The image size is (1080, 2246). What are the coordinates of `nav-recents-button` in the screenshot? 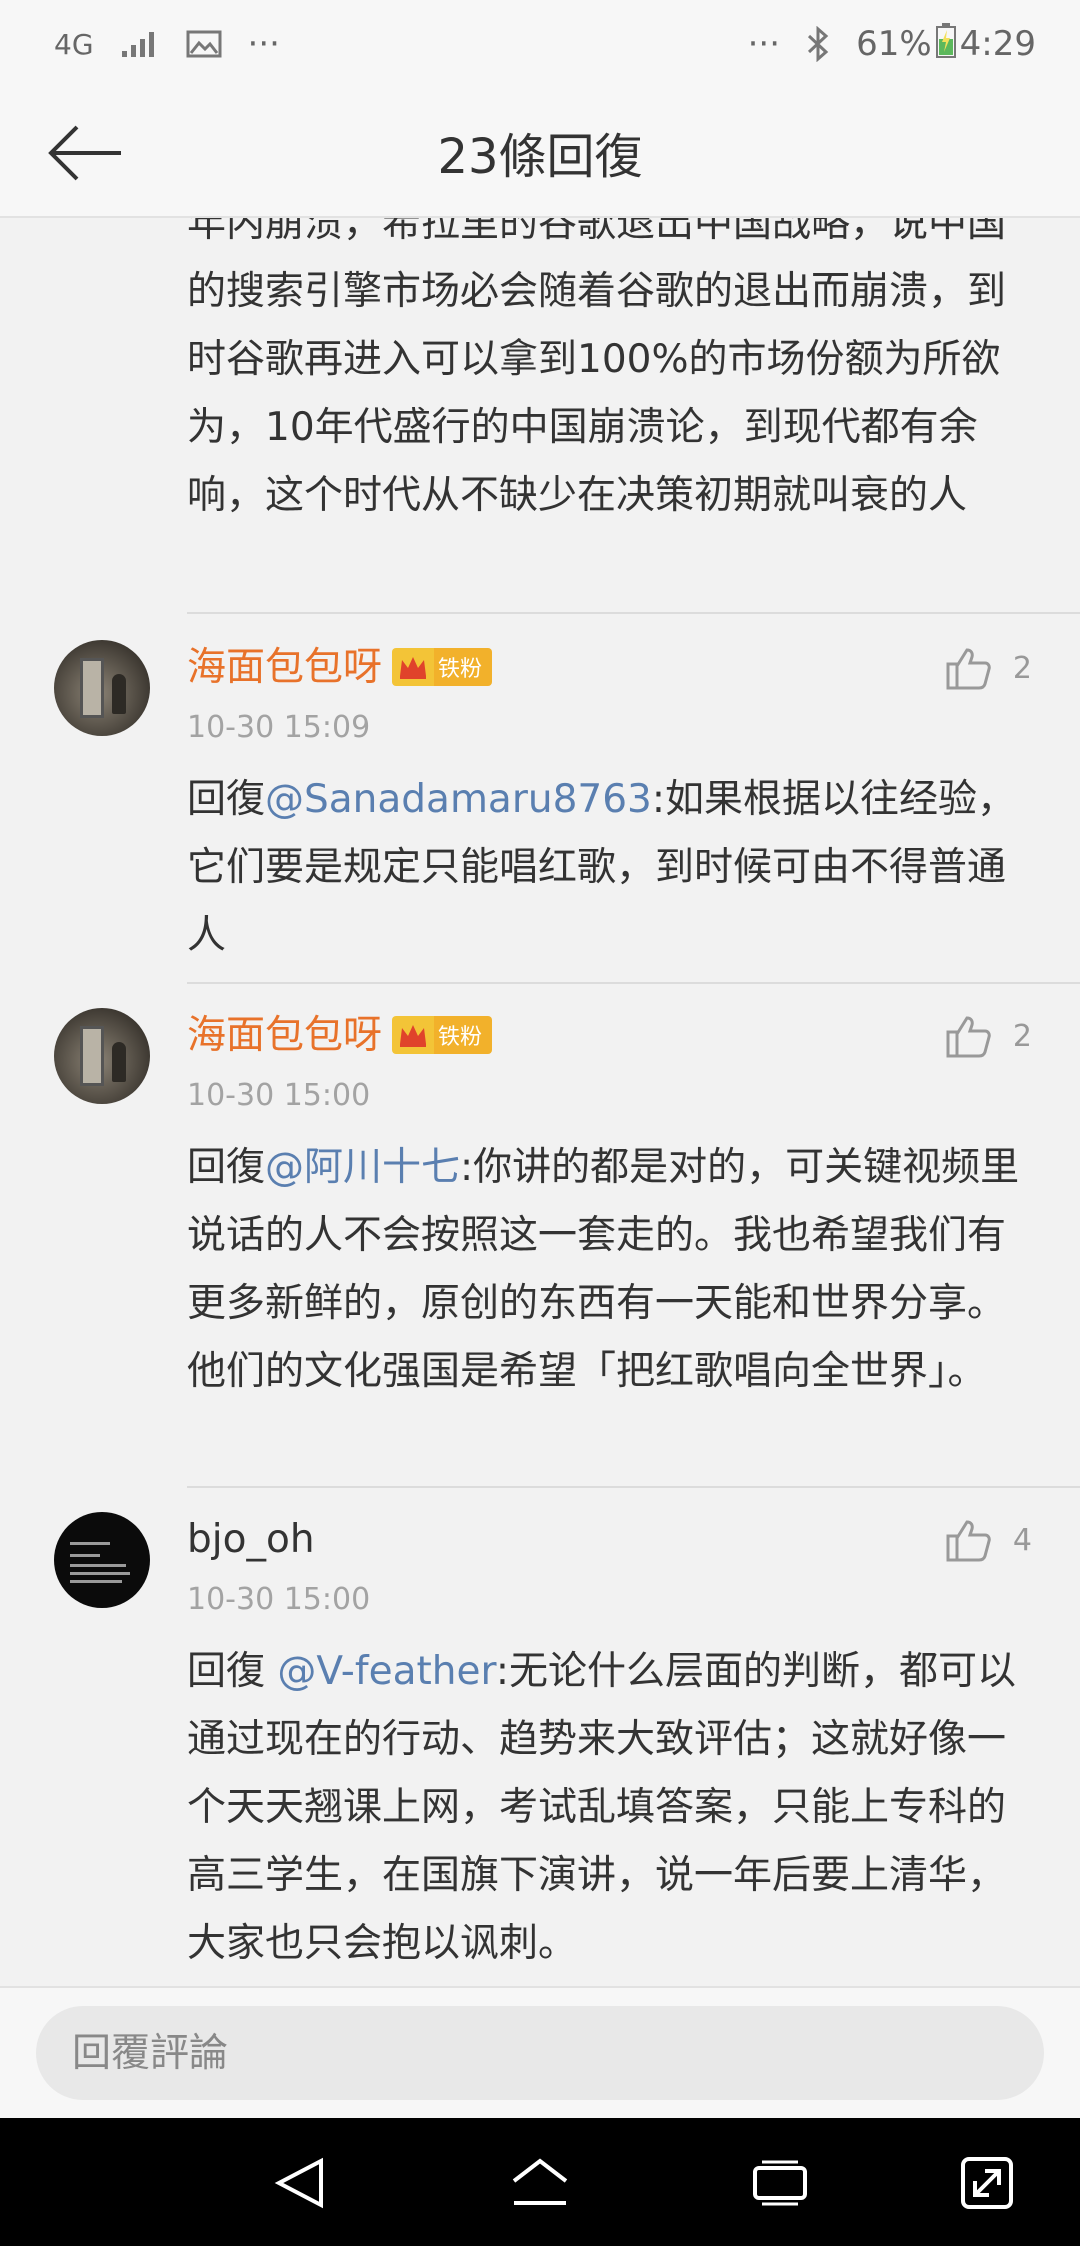 It's located at (780, 2183).